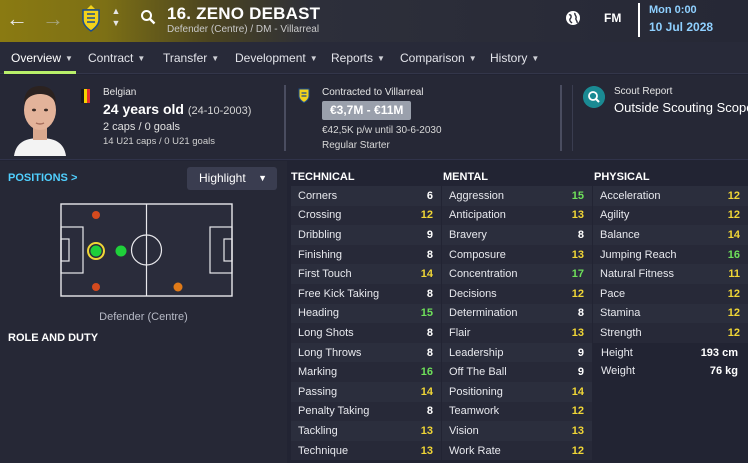 This screenshot has height=463, width=748. What do you see at coordinates (222, 178) in the screenshot?
I see `highlight-label: Highlight` at bounding box center [222, 178].